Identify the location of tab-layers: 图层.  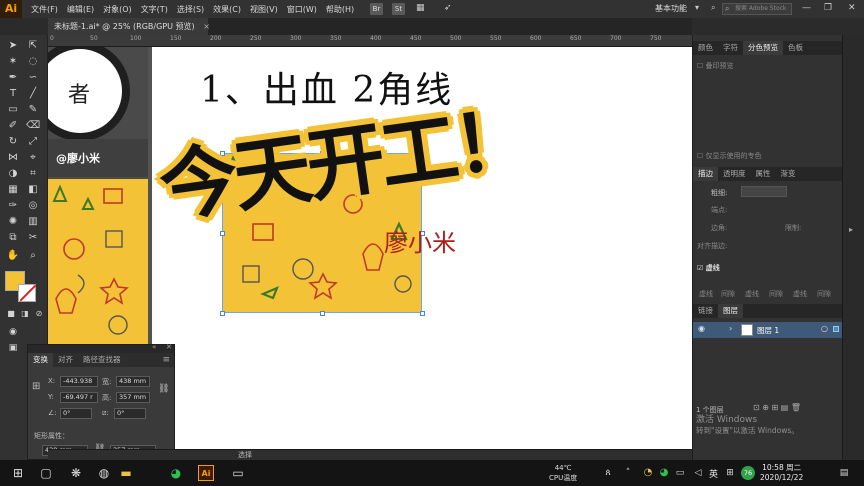
(730, 311).